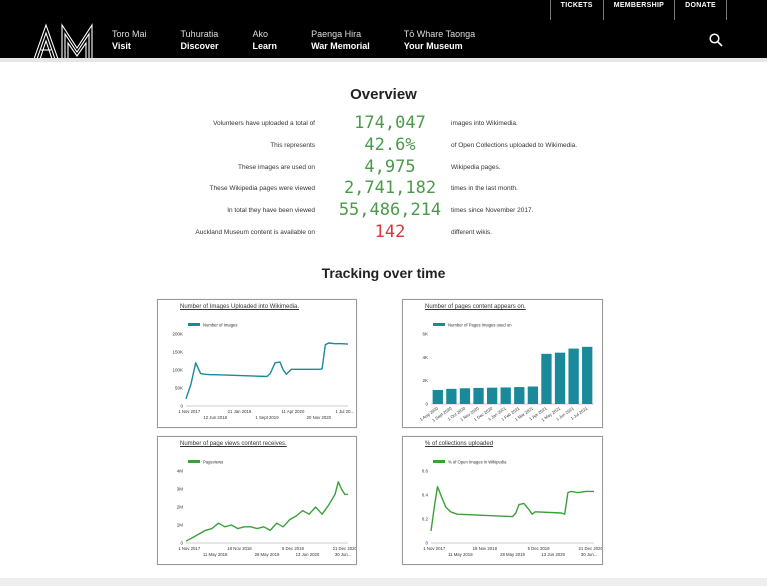  I want to click on membership-link: MEMBERSHIP, so click(638, 10).